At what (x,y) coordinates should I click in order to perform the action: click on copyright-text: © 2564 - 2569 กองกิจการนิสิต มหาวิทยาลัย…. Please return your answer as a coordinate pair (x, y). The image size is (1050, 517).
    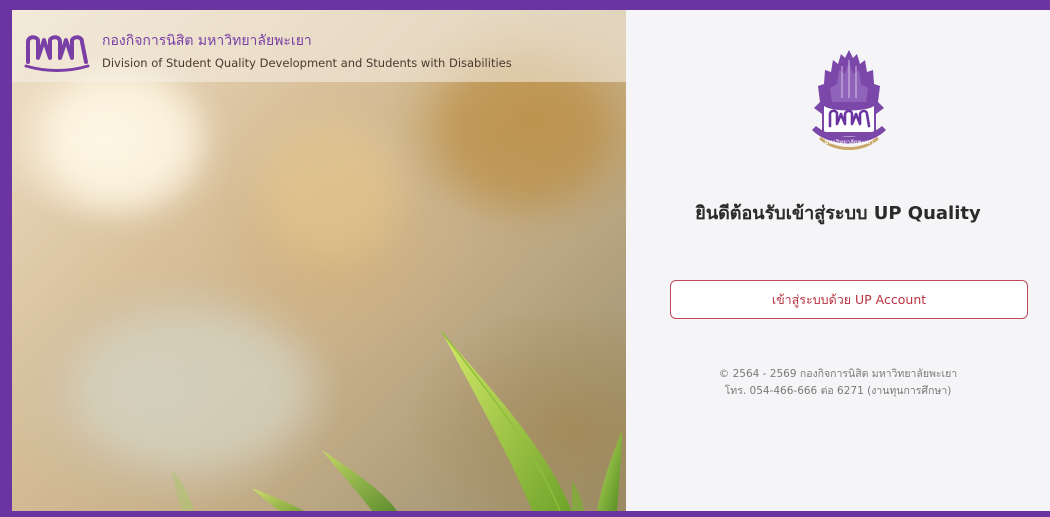
    Looking at the image, I should click on (838, 374).